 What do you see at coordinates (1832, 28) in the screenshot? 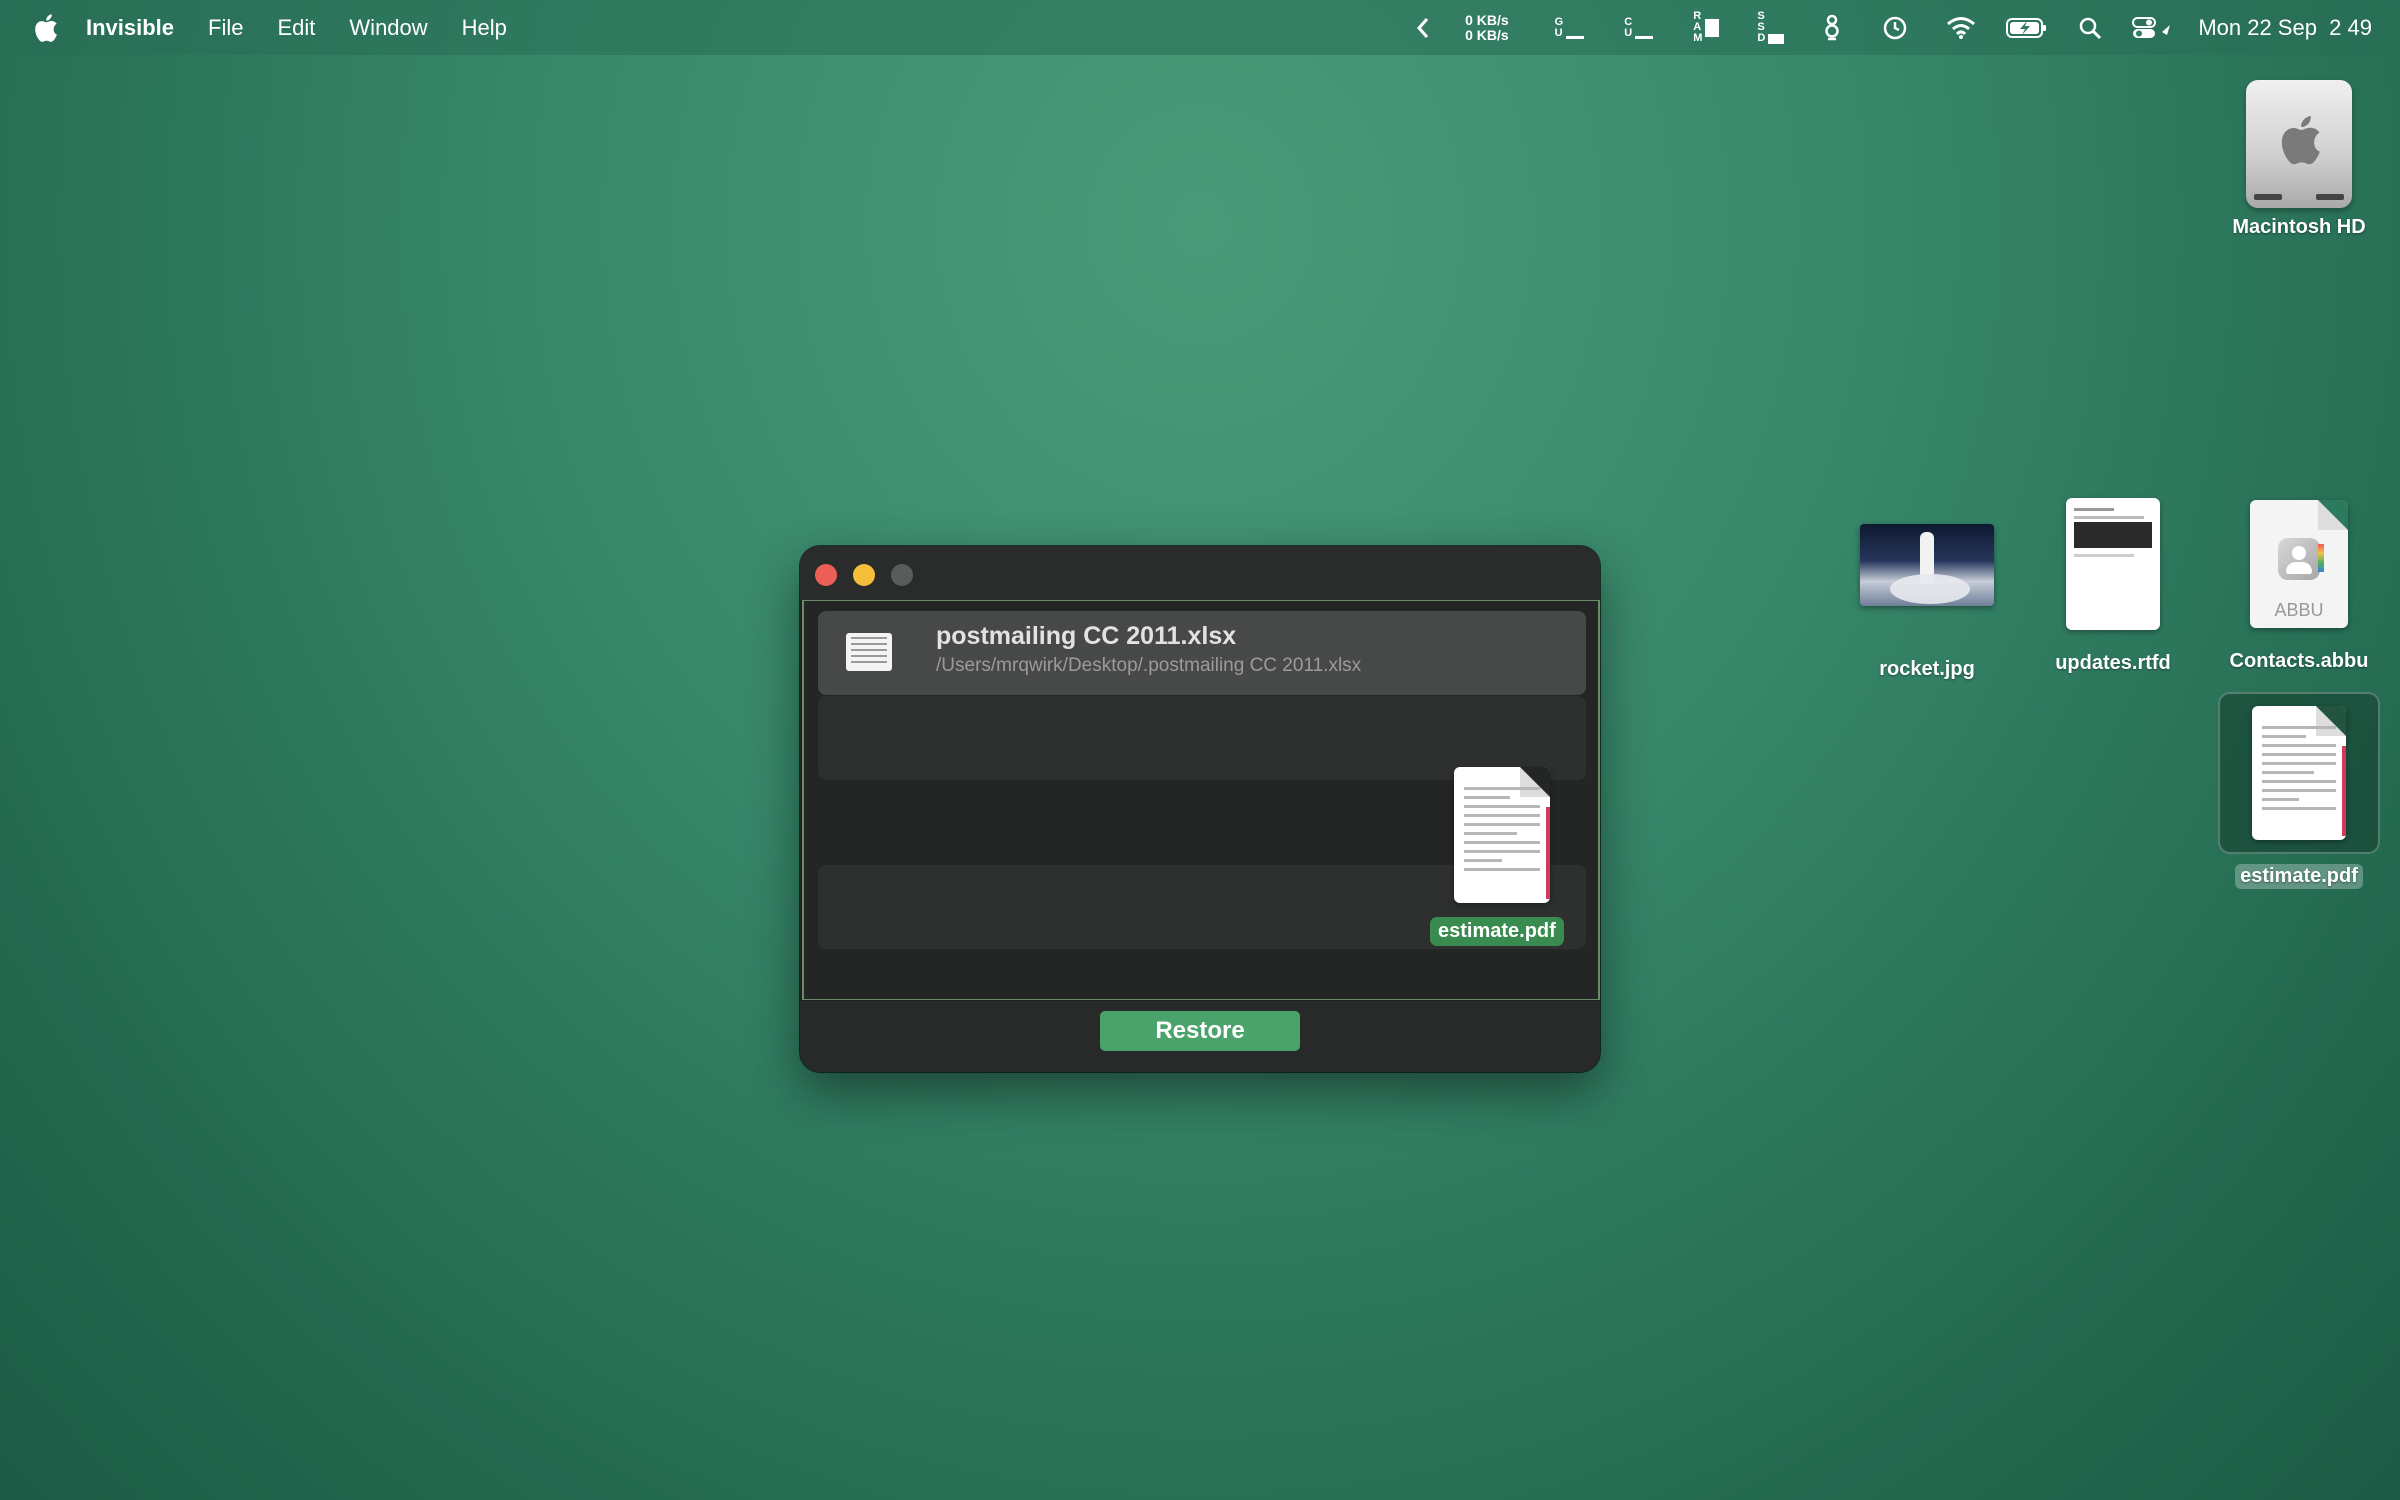
I see `app-status-icon` at bounding box center [1832, 28].